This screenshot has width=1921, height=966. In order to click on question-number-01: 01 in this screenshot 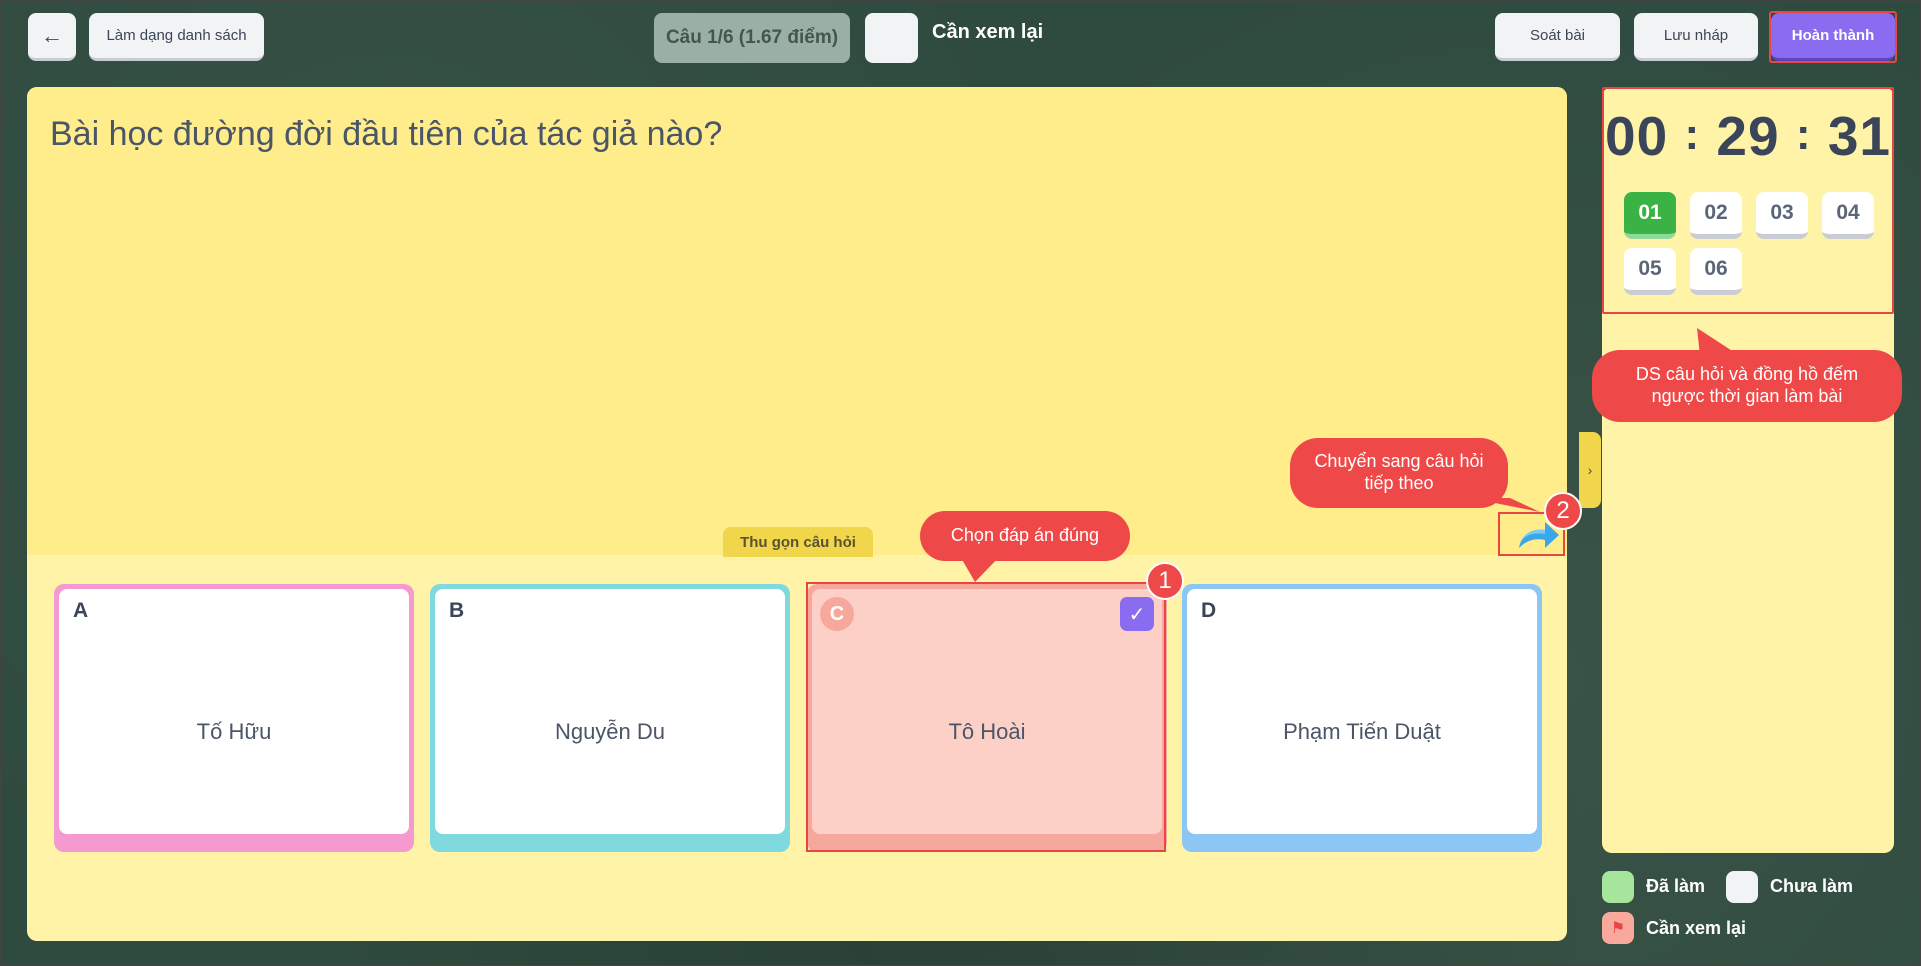, I will do `click(1650, 215)`.